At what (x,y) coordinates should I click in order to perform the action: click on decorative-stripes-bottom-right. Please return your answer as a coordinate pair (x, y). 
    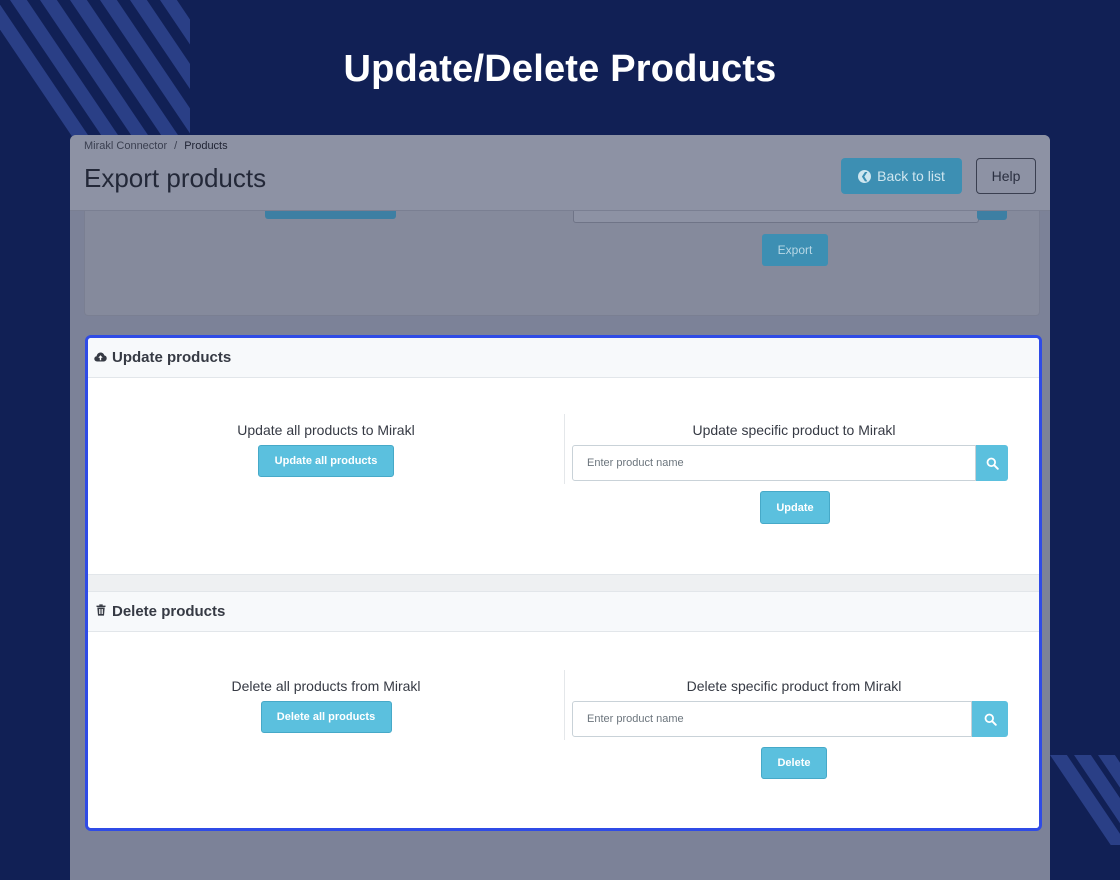
    Looking at the image, I should click on (1085, 800).